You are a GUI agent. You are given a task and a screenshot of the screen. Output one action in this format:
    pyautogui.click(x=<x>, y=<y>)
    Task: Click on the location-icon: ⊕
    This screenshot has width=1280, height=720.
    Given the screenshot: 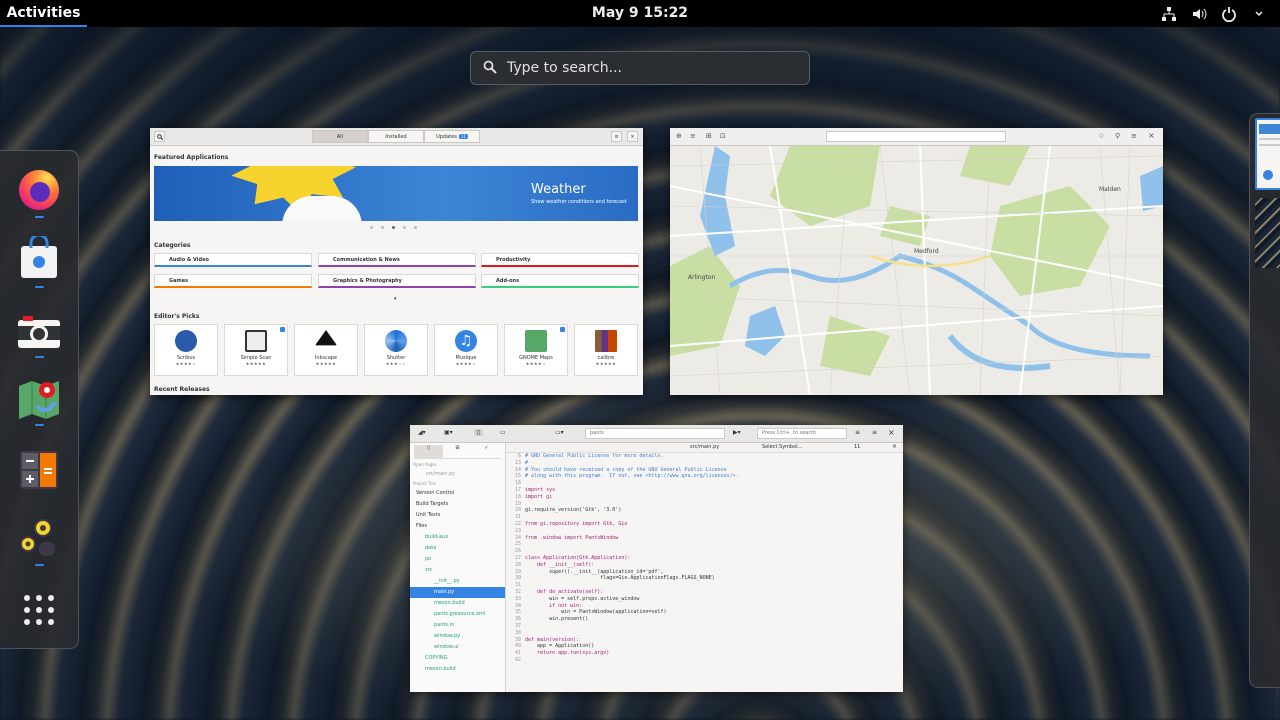 What is the action you would take?
    pyautogui.click(x=679, y=136)
    